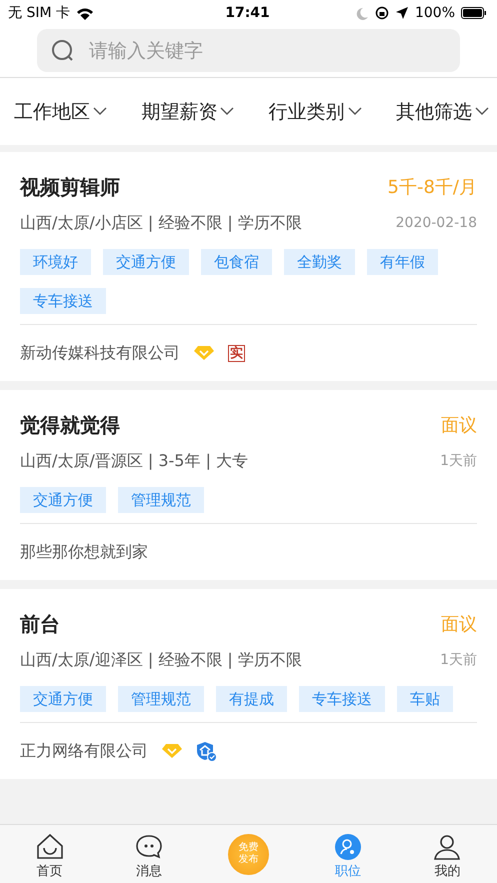 The width and height of the screenshot is (497, 883). I want to click on benefit-tag: 环境好, so click(55, 262).